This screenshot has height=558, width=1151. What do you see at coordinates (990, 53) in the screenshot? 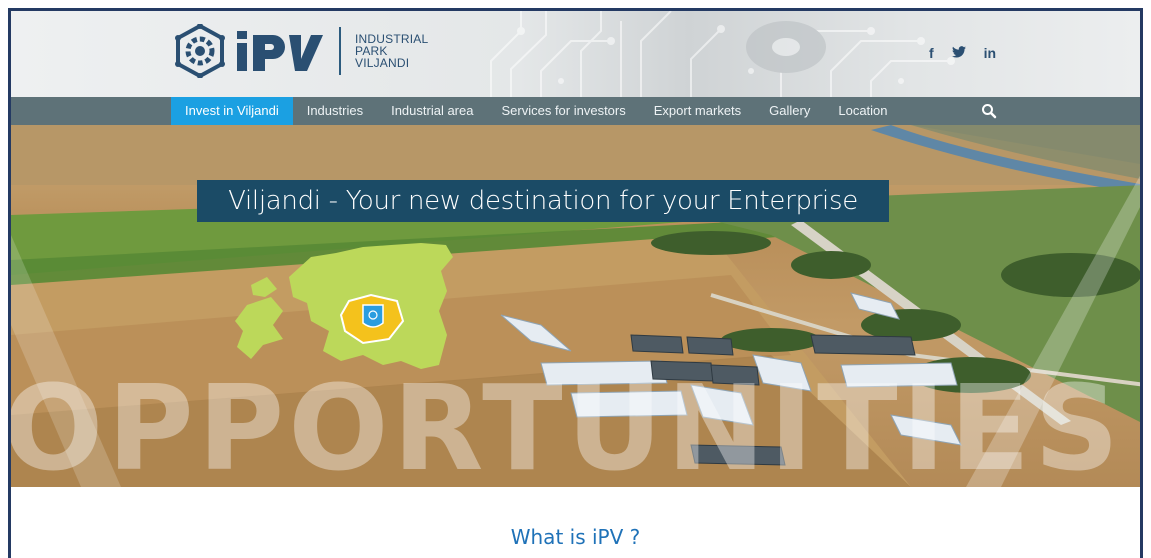
I see `linkedin-icon: in` at bounding box center [990, 53].